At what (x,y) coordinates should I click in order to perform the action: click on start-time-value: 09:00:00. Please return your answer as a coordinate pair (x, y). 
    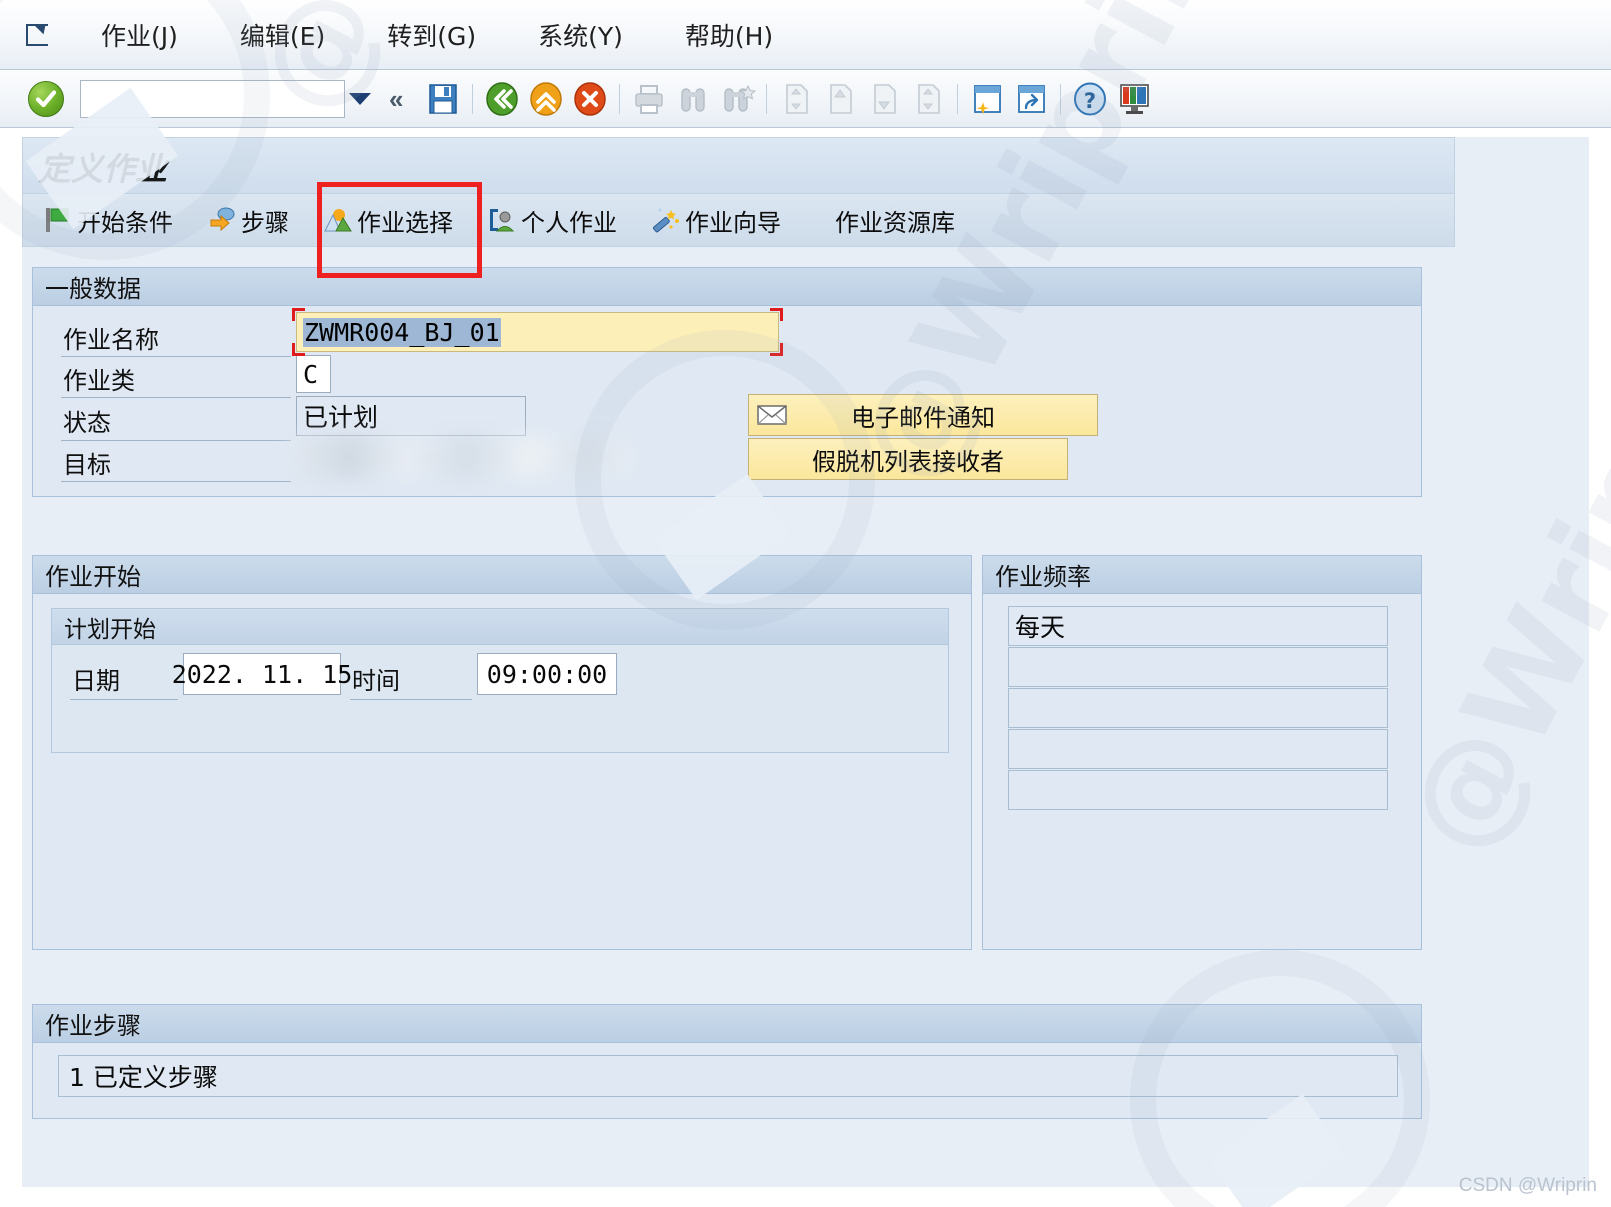
    Looking at the image, I should click on (547, 674).